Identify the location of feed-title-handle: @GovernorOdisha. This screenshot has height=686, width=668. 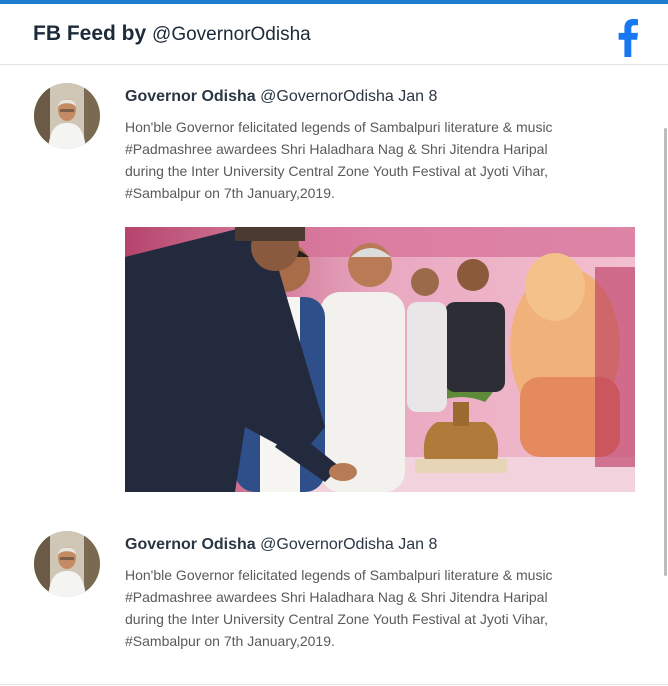
(231, 34).